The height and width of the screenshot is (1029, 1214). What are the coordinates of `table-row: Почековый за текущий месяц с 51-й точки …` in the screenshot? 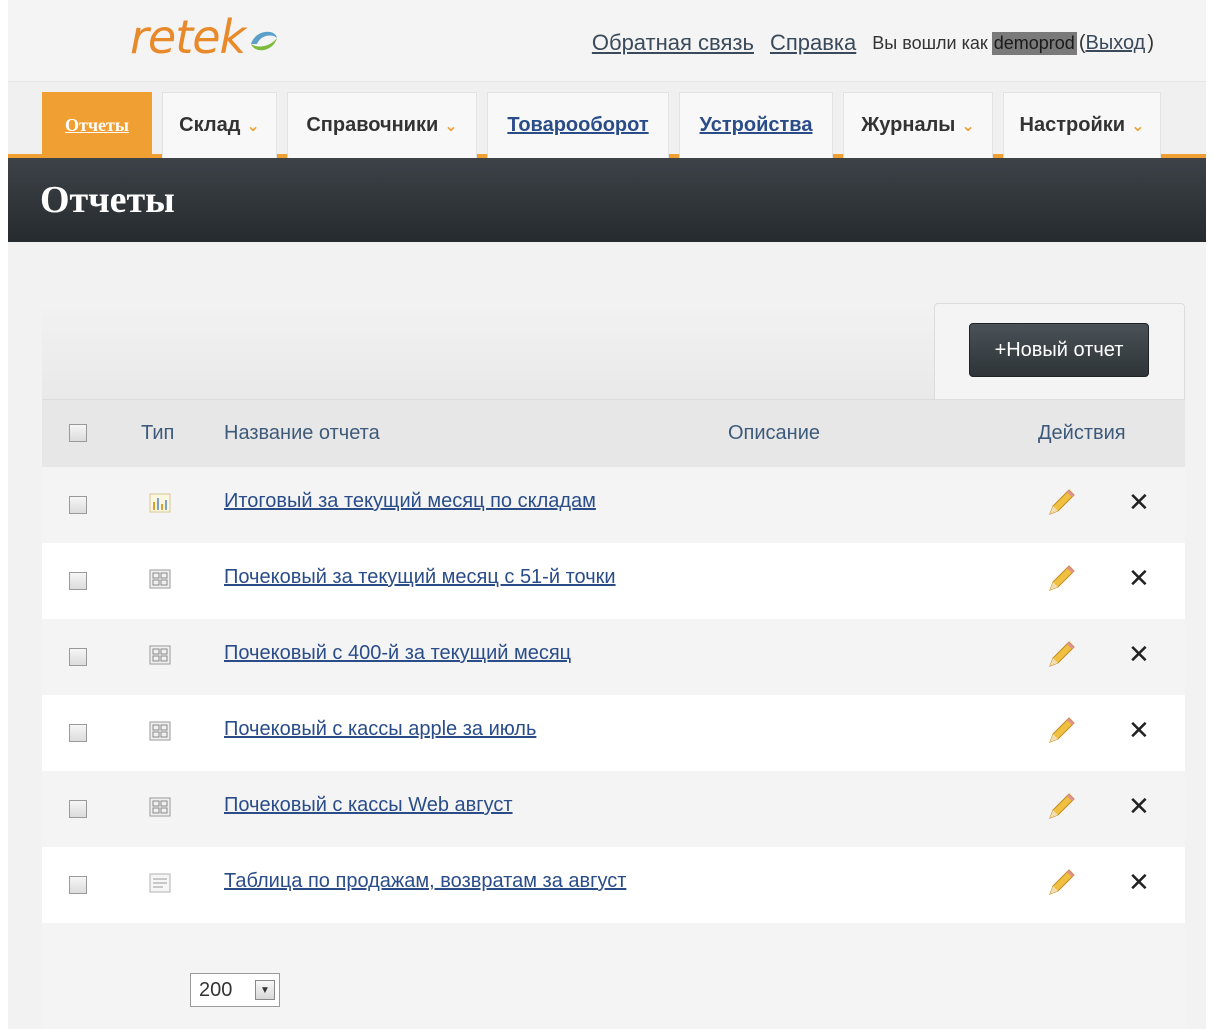 It's located at (613, 581).